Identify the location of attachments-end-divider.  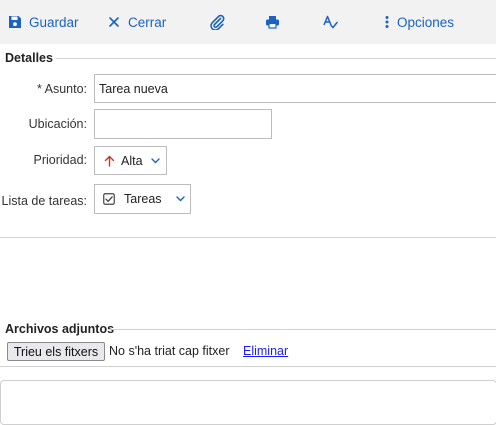
(248, 366).